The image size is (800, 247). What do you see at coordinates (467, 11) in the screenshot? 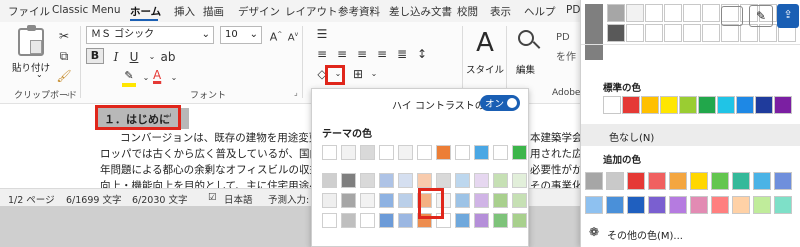
I see `tab-review: 校閲` at bounding box center [467, 11].